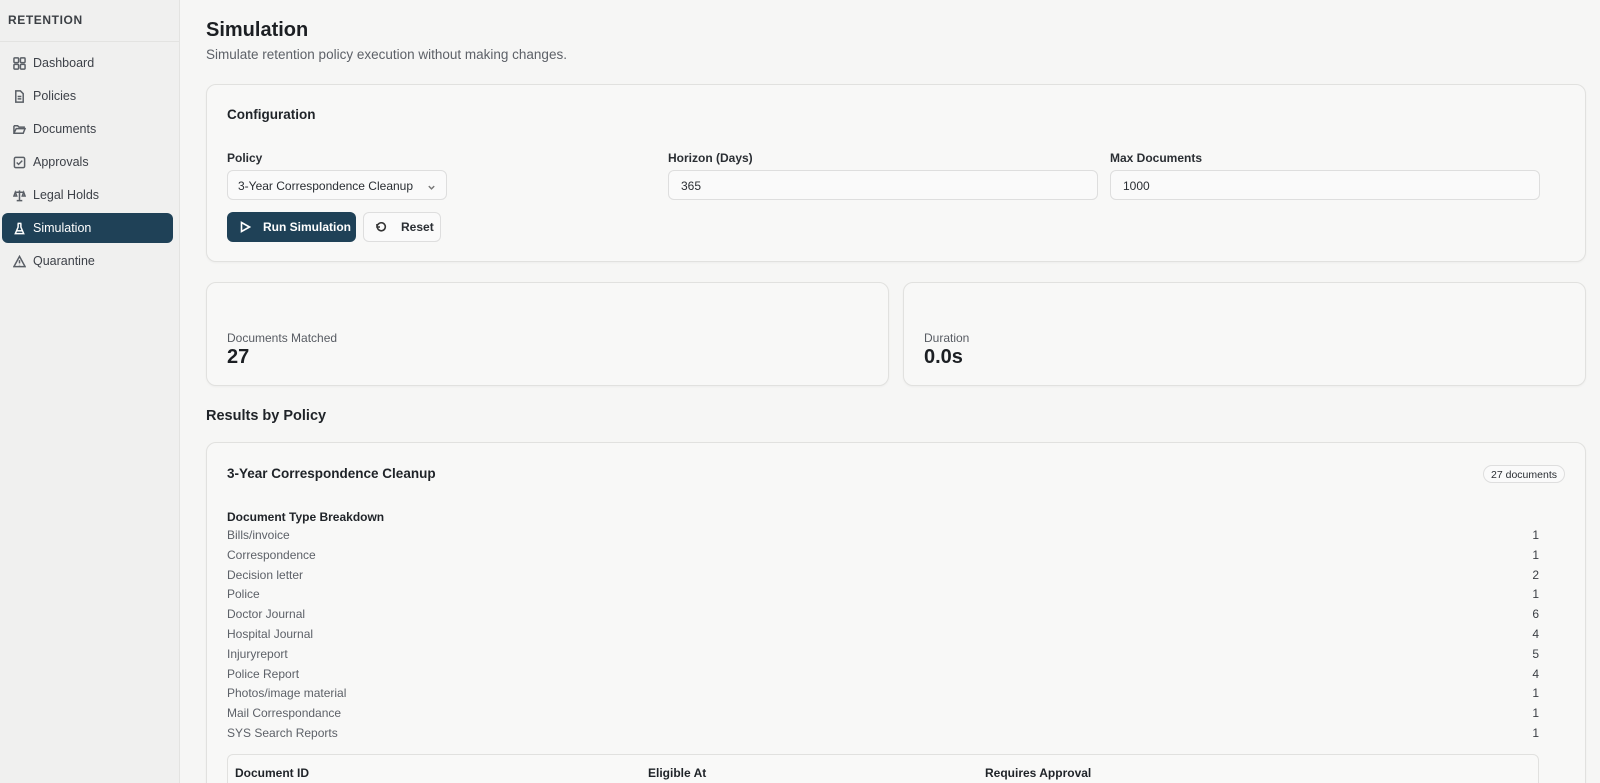 This screenshot has width=1600, height=783. I want to click on run-simulation-label: Run Simulation, so click(307, 227).